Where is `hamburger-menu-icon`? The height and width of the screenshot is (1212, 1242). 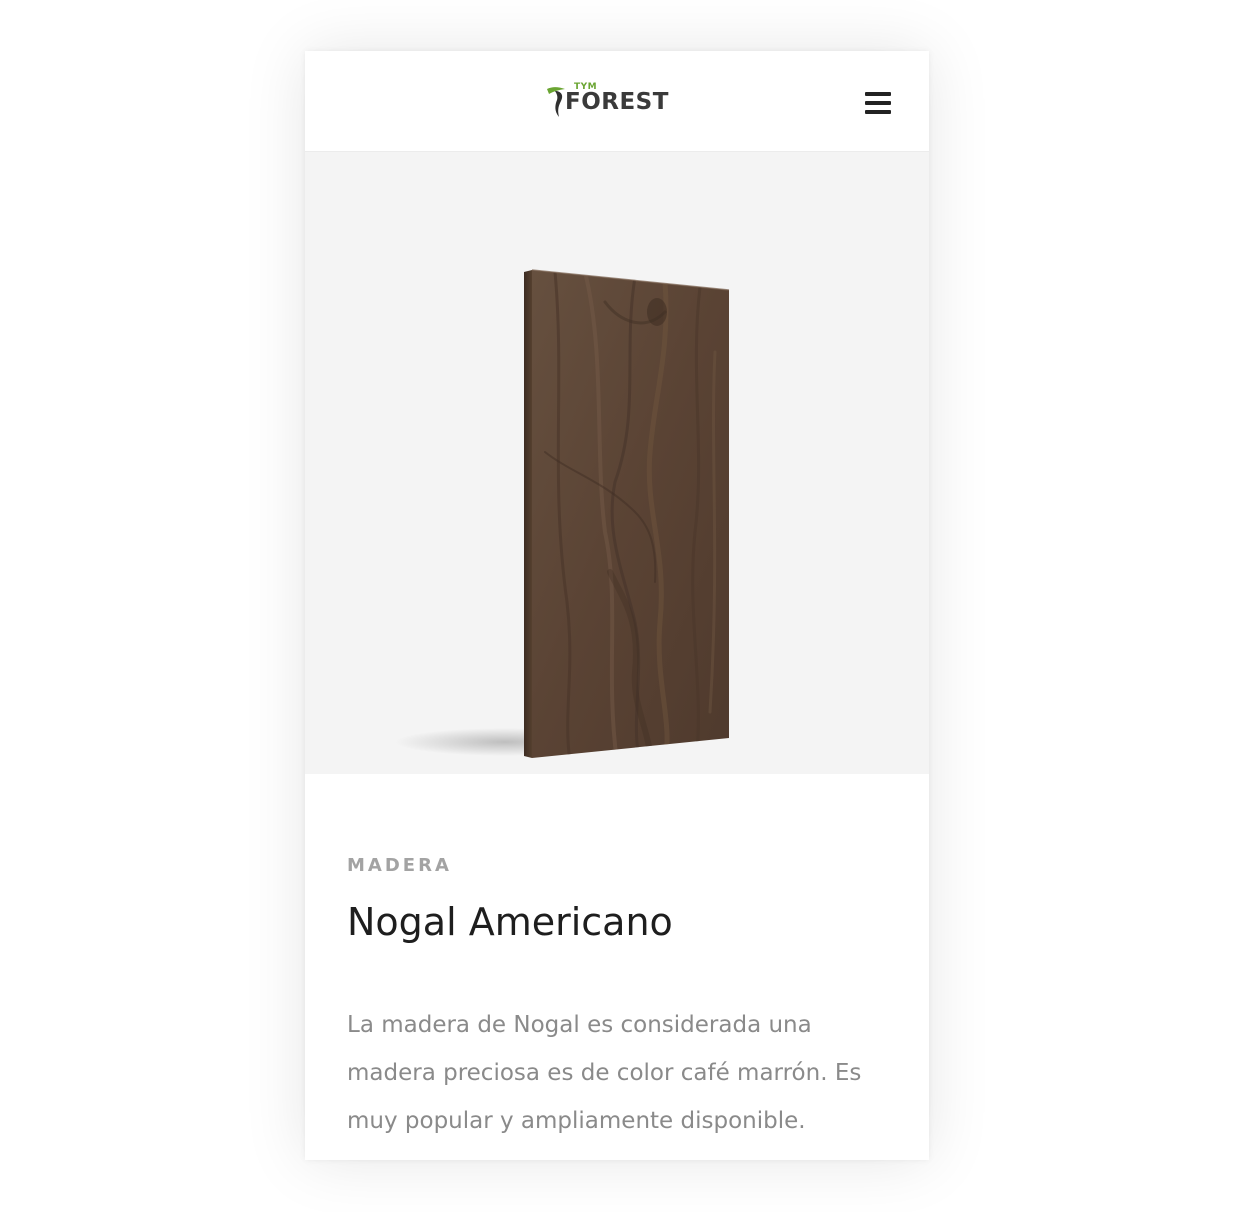 hamburger-menu-icon is located at coordinates (878, 103).